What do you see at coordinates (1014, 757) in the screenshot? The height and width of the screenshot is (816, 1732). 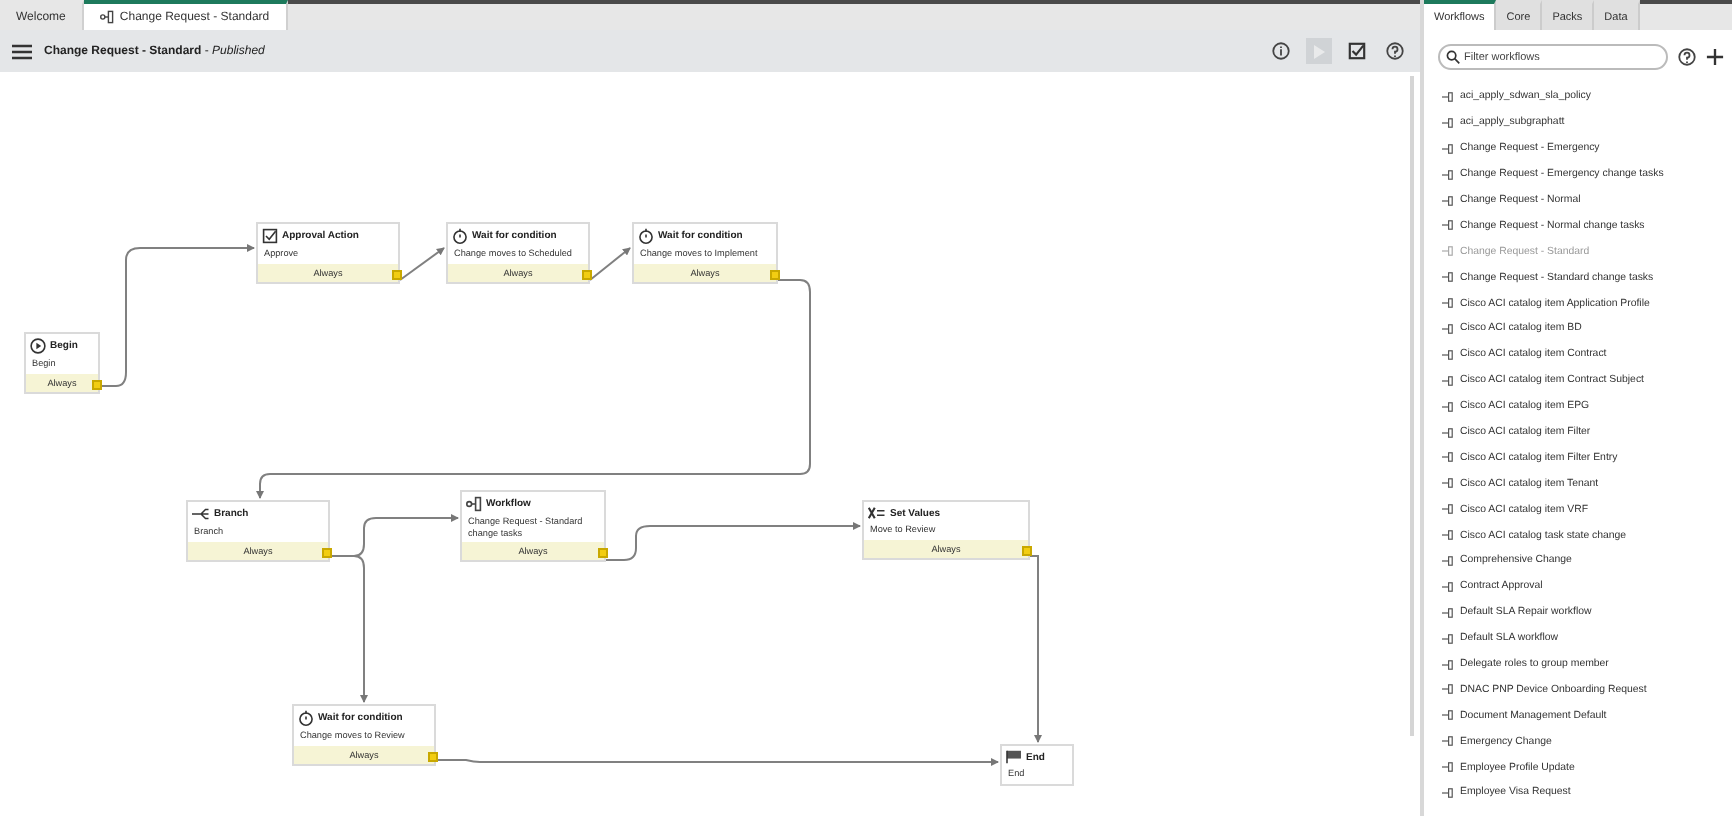 I see `flag-icon` at bounding box center [1014, 757].